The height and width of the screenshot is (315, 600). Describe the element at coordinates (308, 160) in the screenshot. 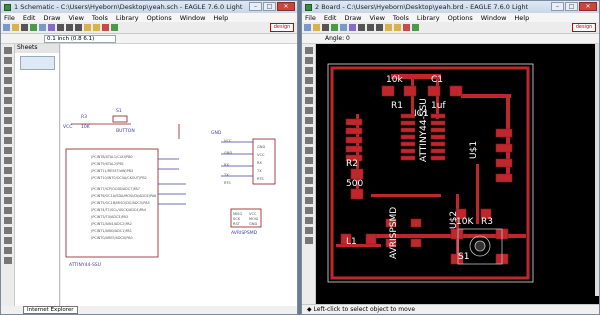

I see `ripup-icon` at that location.